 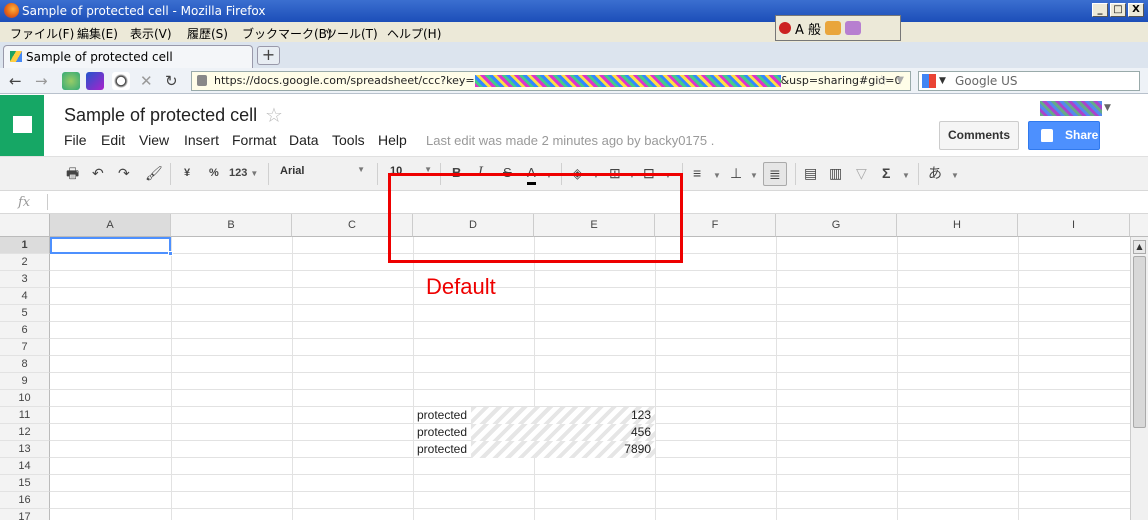 What do you see at coordinates (25, 347) in the screenshot?
I see `row-header-7: 7` at bounding box center [25, 347].